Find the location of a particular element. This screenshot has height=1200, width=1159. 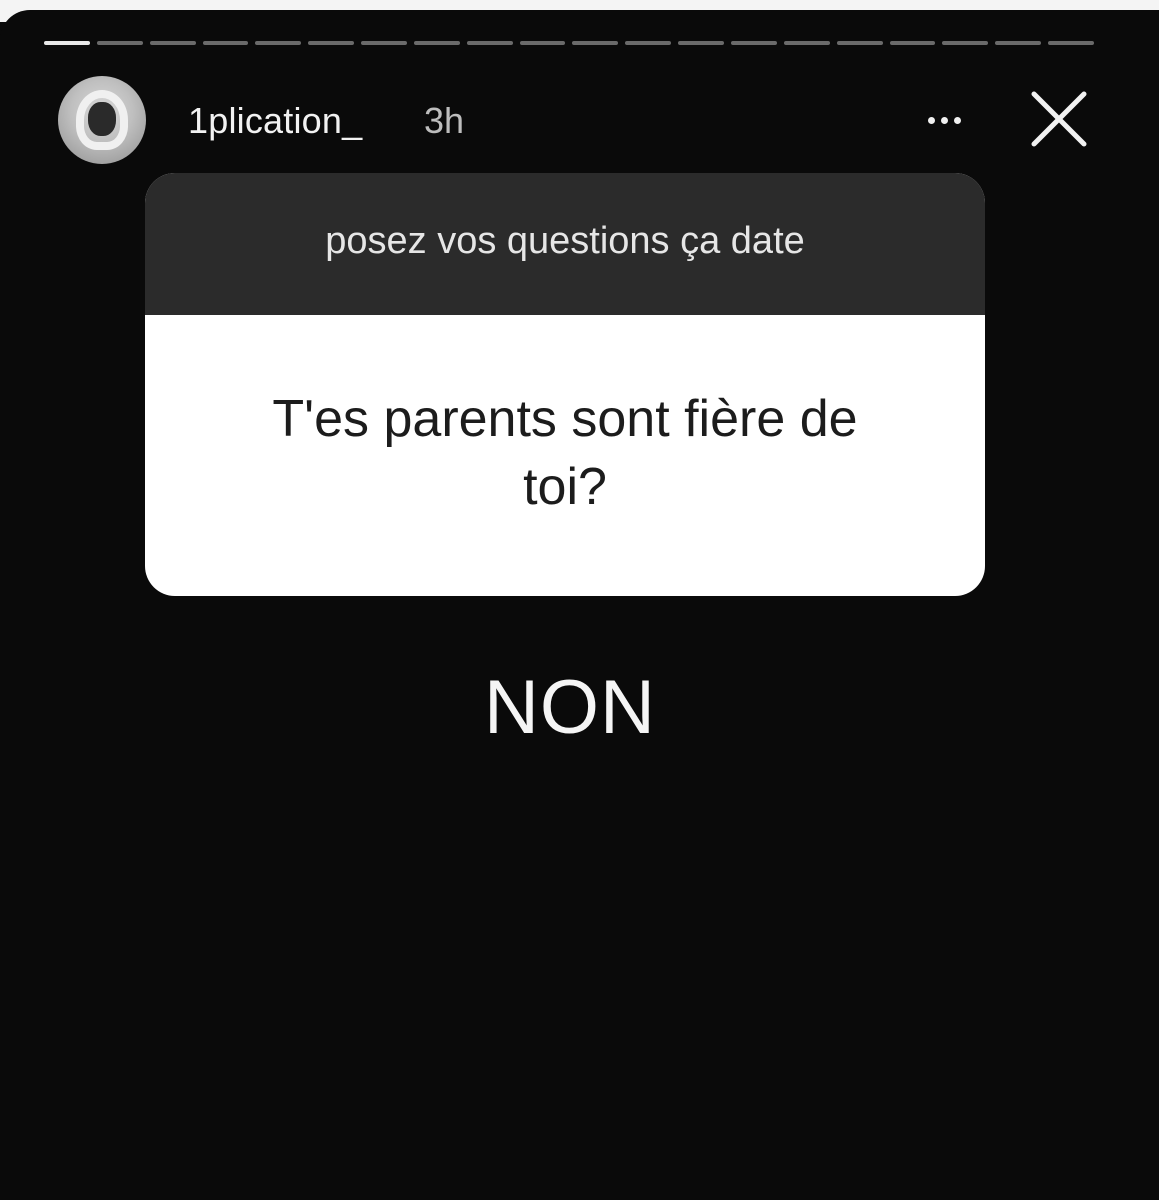

avatar-face-shape is located at coordinates (102, 119).